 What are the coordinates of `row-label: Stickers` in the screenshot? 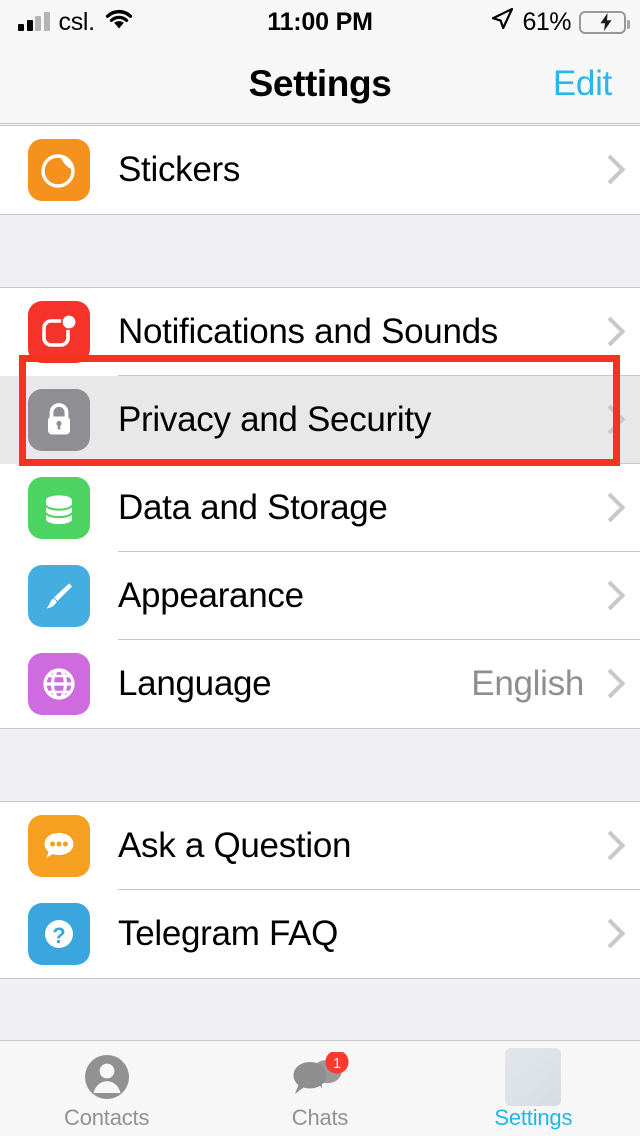 It's located at (179, 169).